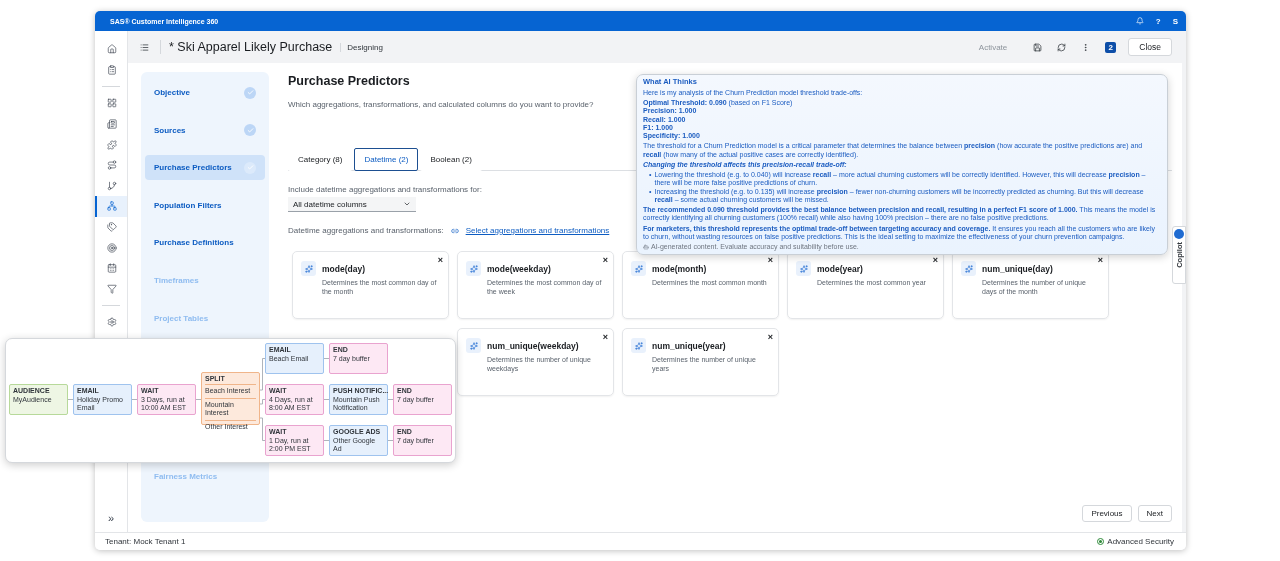 The width and height of the screenshot is (1280, 561). Describe the element at coordinates (386, 159) in the screenshot. I see `tab: Datetime (2)` at that location.